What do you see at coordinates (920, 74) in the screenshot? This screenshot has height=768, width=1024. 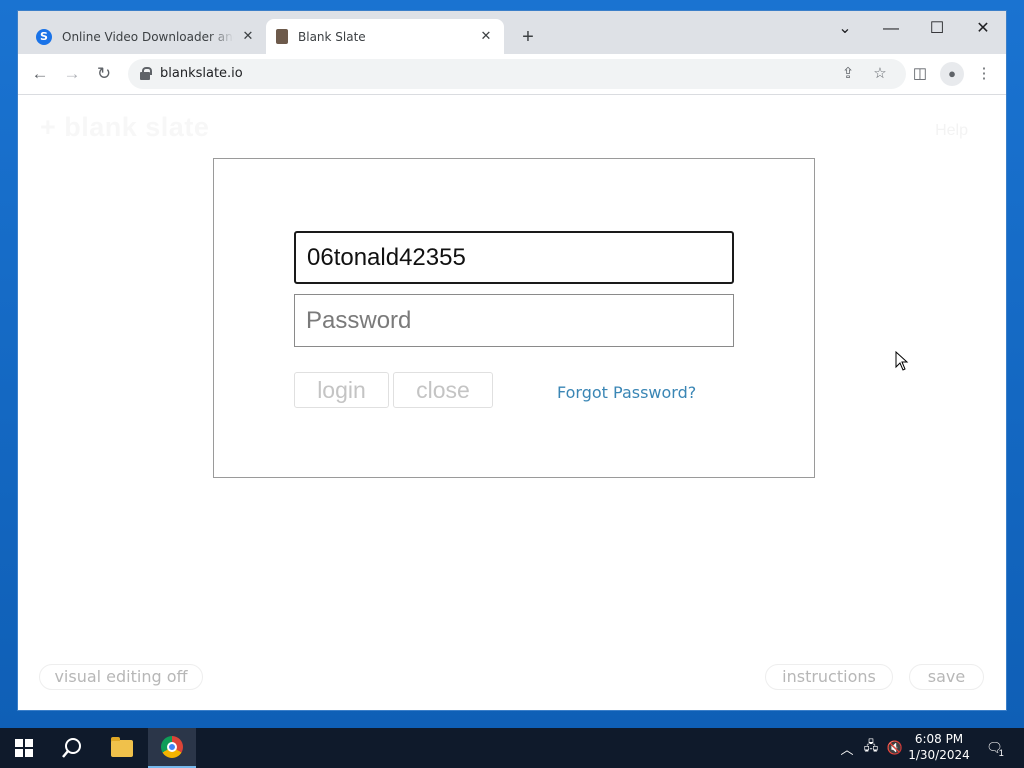 I see `side-panel-icon: ◫` at bounding box center [920, 74].